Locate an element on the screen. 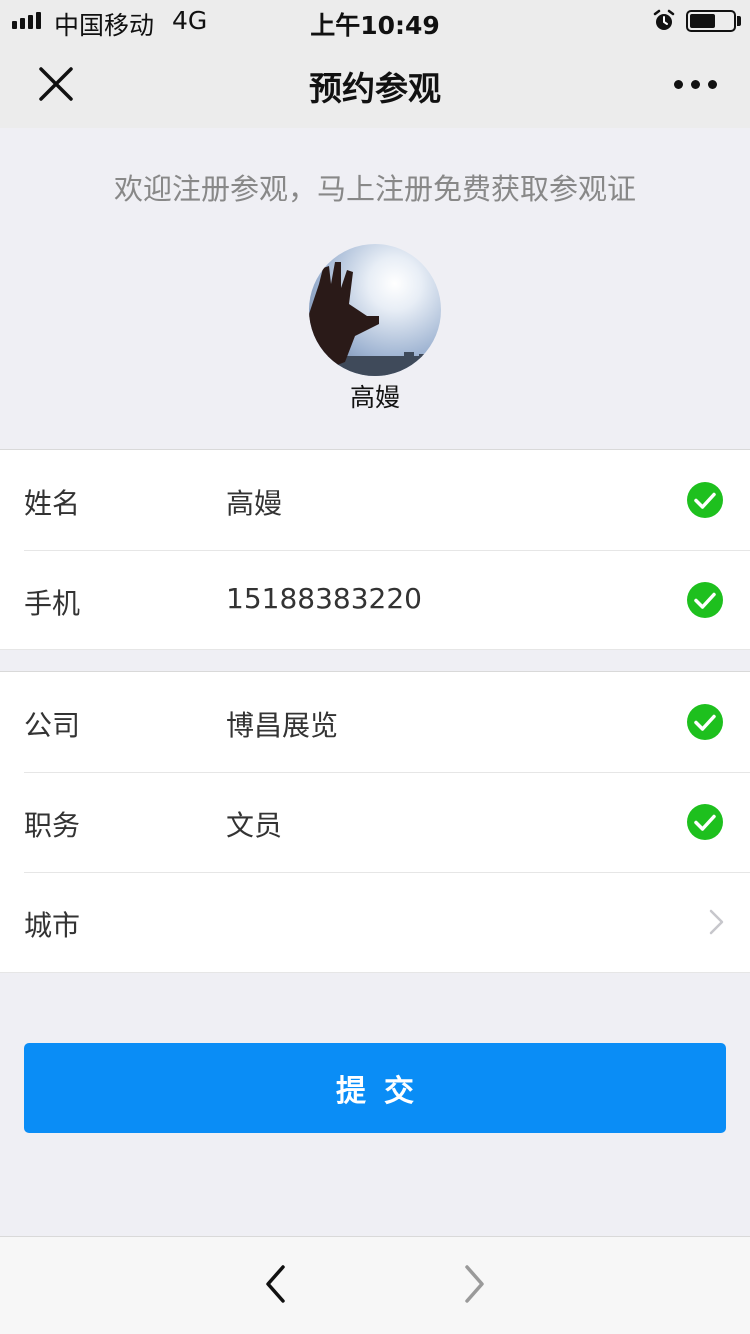  avatar is located at coordinates (375, 310).